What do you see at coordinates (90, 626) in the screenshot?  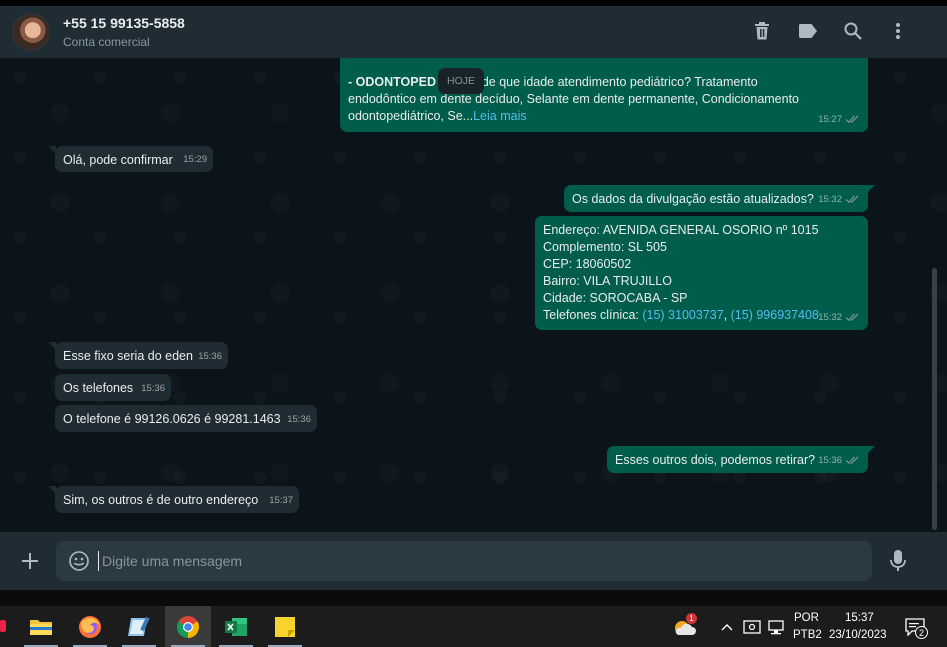 I see `firefox-icon` at bounding box center [90, 626].